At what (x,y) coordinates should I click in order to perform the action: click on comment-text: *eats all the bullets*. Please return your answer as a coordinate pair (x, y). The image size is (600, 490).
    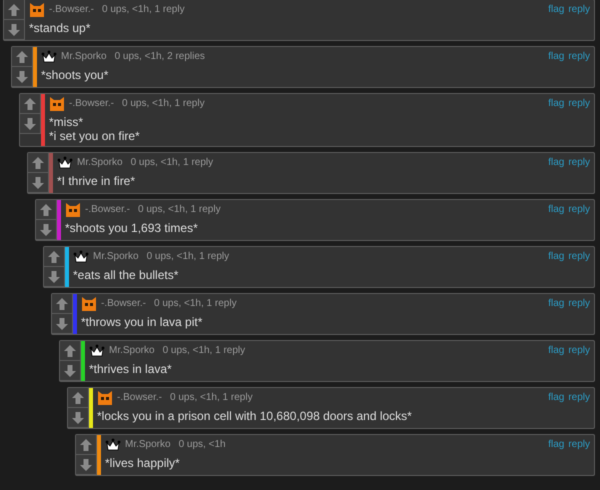
    Looking at the image, I should click on (126, 274).